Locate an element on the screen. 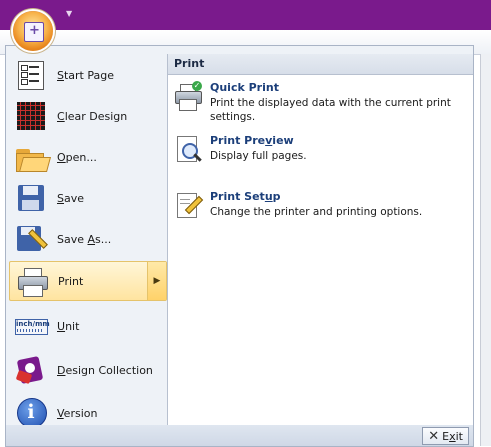 The height and width of the screenshot is (447, 491). menu-item-label: Clear Design is located at coordinates (92, 116).